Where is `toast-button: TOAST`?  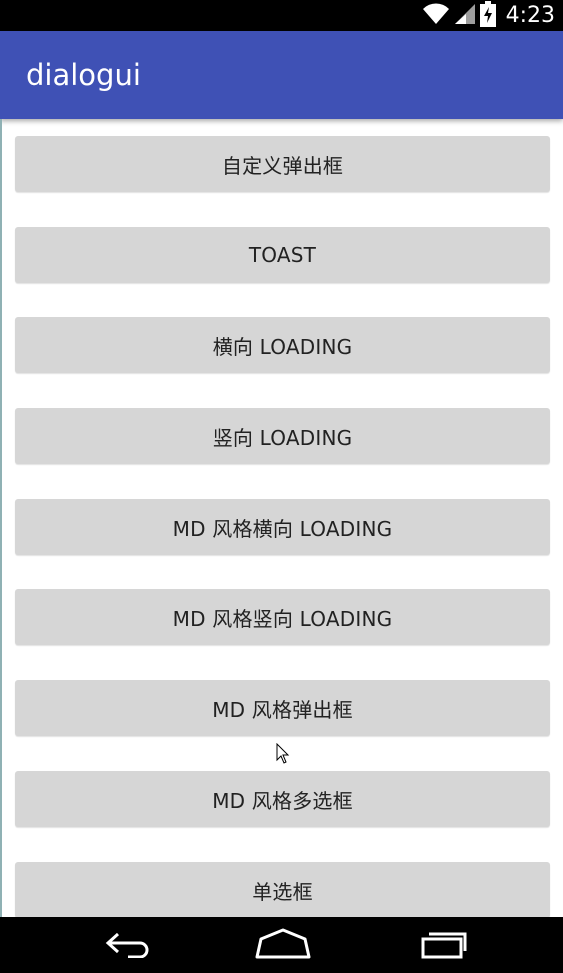
toast-button: TOAST is located at coordinates (282, 255).